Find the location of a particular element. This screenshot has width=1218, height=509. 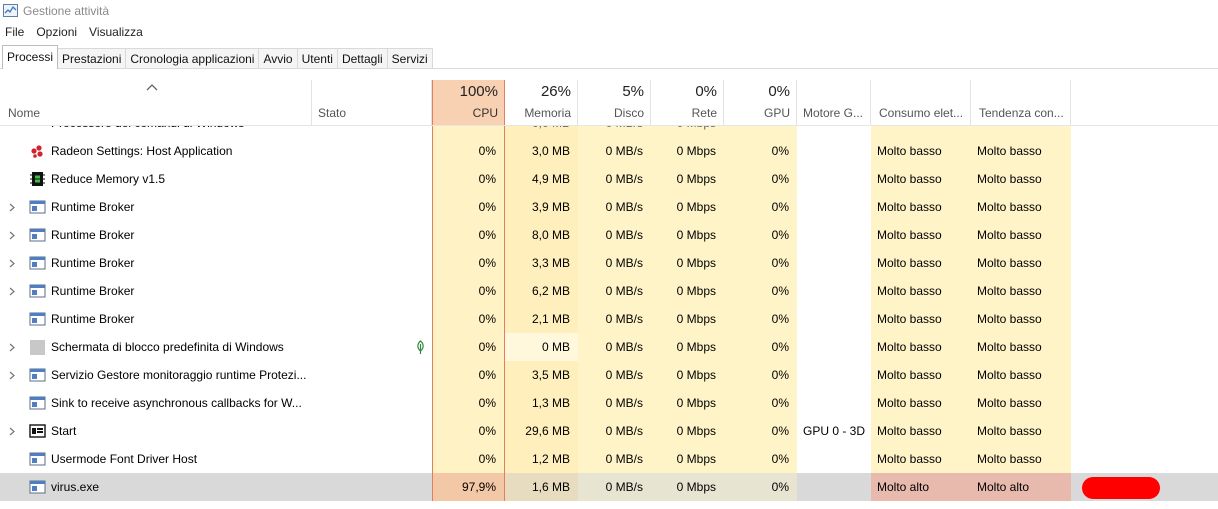

tab-app-history: Cronologia applicazioni is located at coordinates (192, 58).